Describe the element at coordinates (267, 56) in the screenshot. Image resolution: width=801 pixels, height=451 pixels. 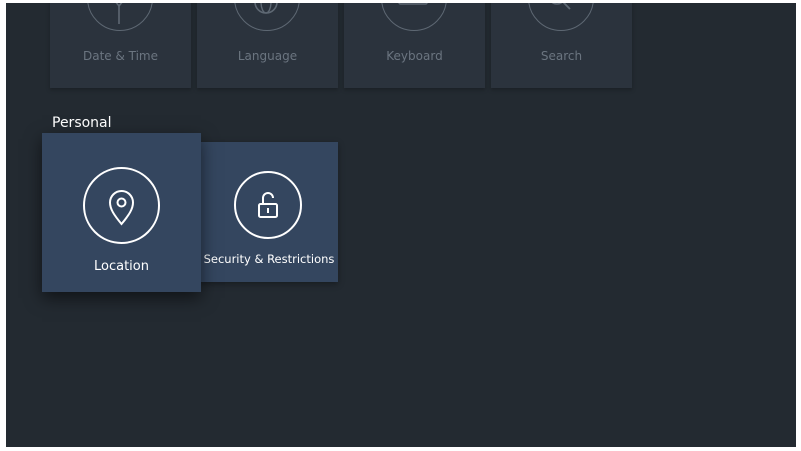
I see `tile-label: Language` at that location.